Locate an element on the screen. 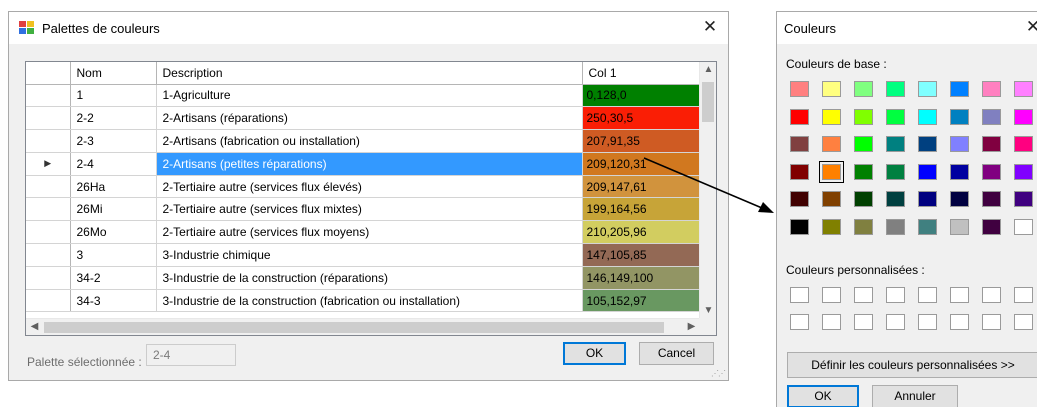 The width and height of the screenshot is (1037, 407). horizontal-scrollbar: ◀ ▶ is located at coordinates (363, 326).